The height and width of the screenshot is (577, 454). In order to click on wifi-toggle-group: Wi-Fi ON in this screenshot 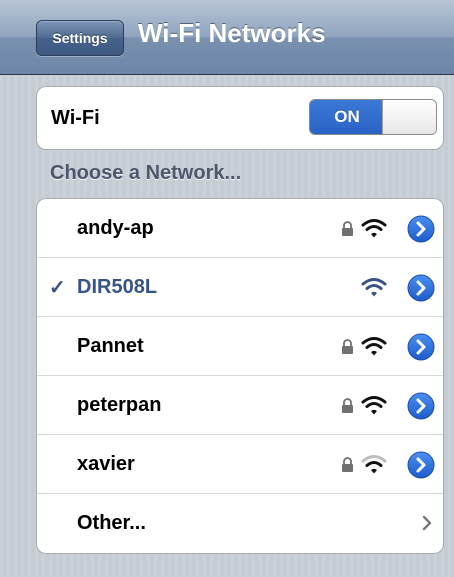, I will do `click(240, 118)`.